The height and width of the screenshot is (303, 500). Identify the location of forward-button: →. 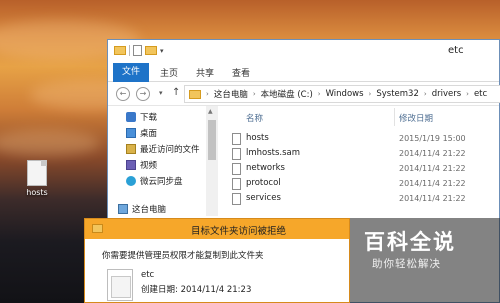
(143, 94).